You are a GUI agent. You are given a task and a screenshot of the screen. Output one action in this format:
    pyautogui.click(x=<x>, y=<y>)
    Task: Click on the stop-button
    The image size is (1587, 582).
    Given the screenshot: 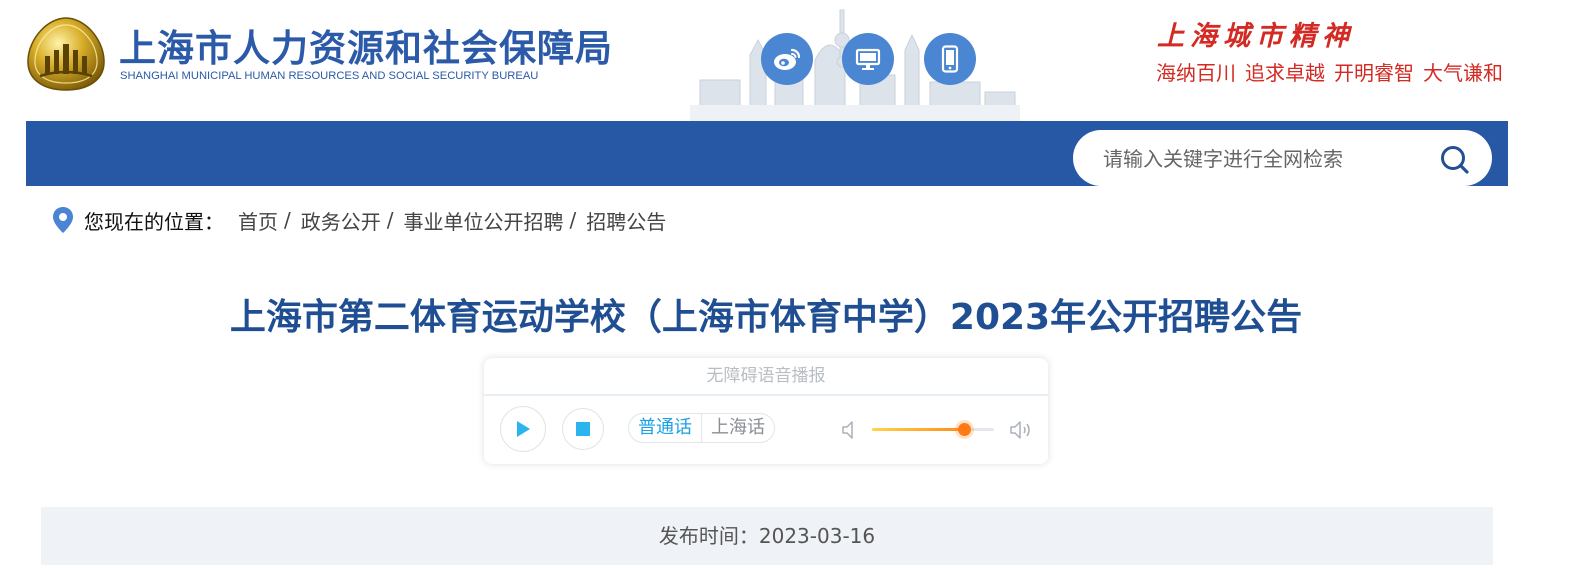 What is the action you would take?
    pyautogui.click(x=583, y=429)
    